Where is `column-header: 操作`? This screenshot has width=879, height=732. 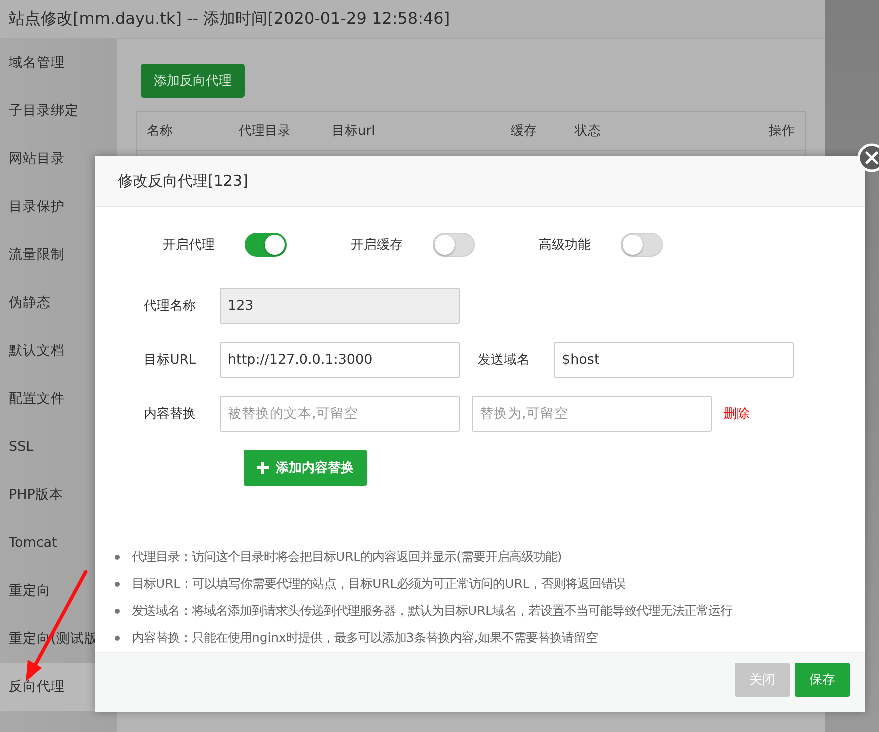
column-header: 操作 is located at coordinates (782, 131).